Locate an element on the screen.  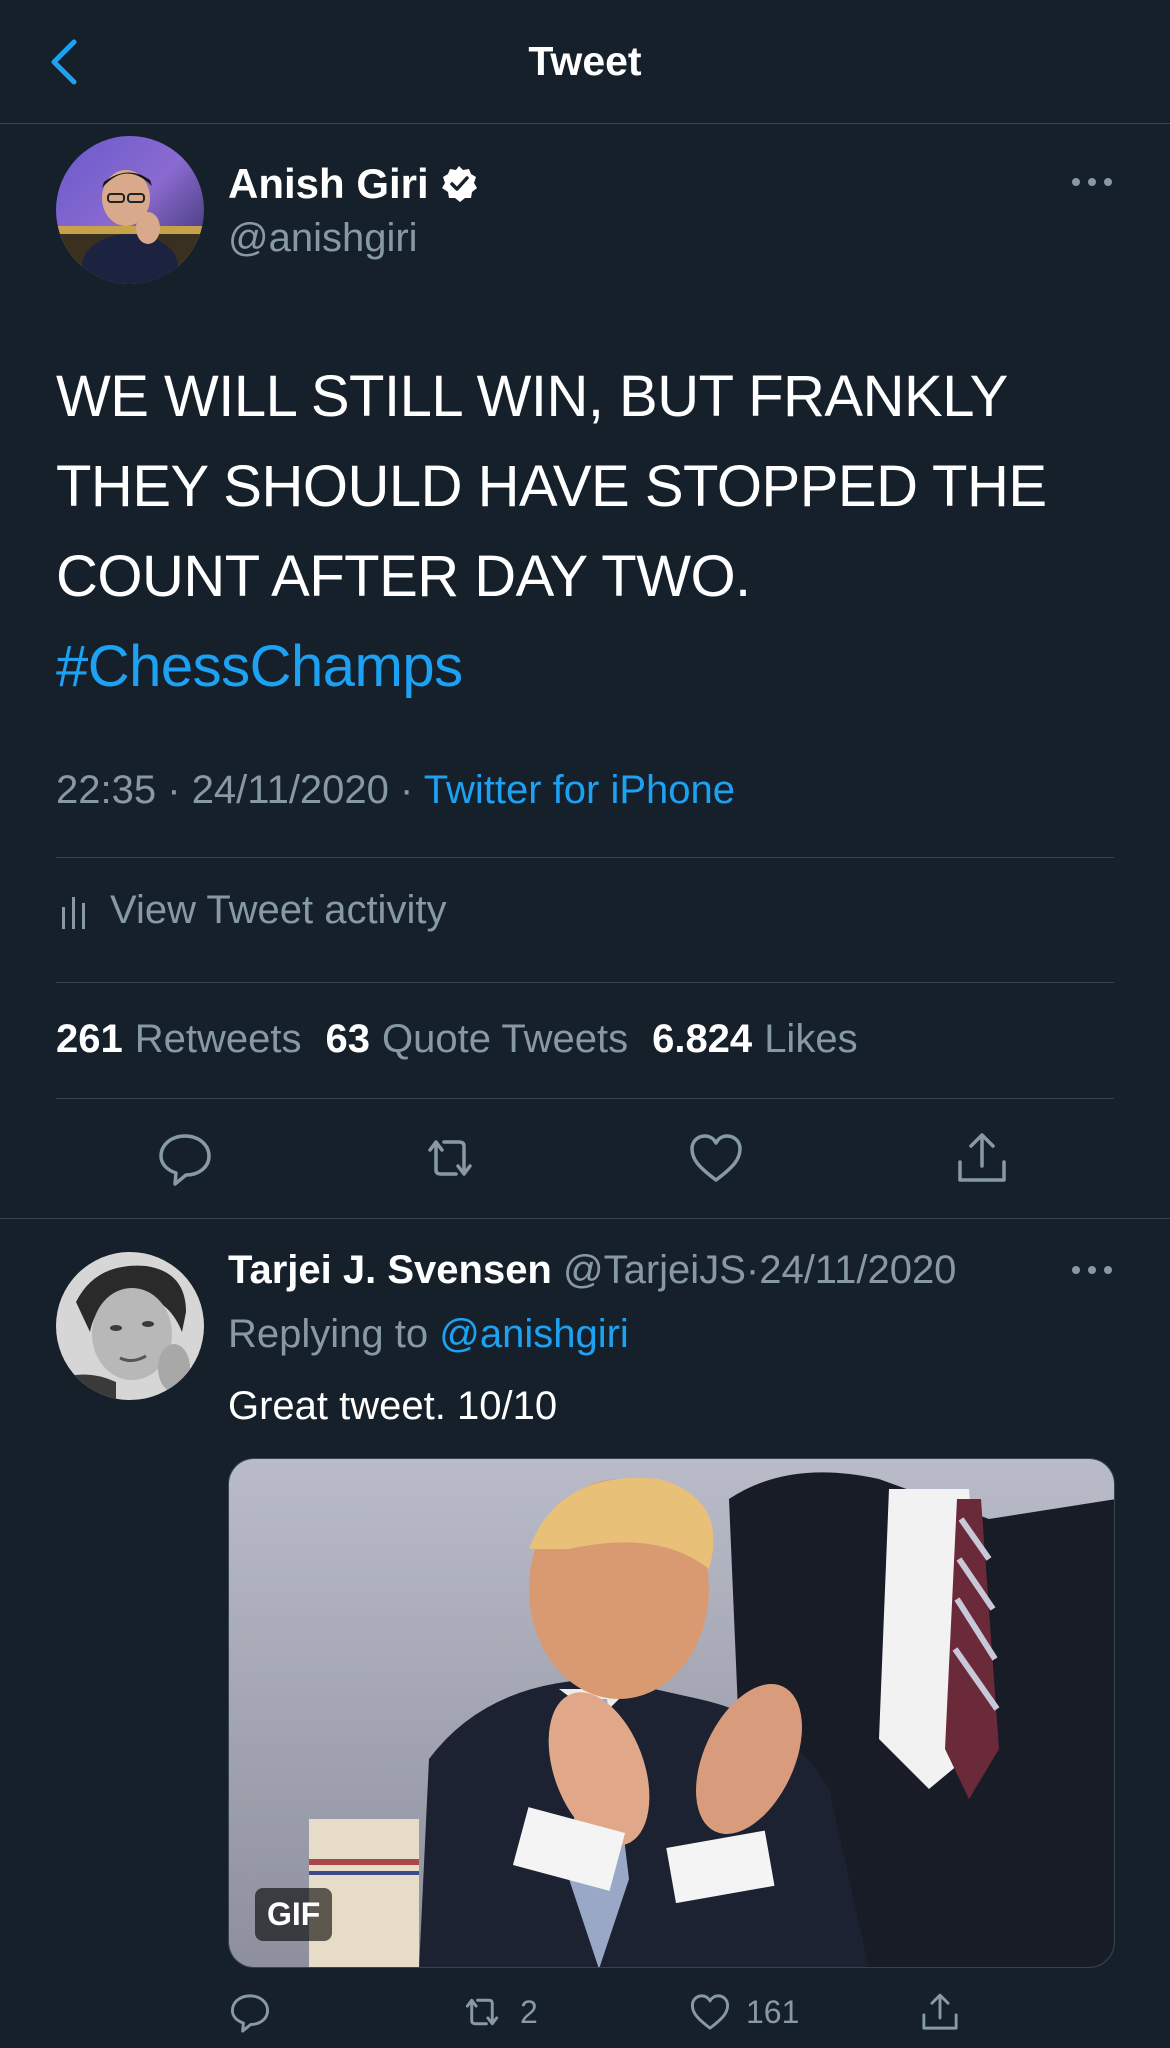
reply-like-button: 161 is located at coordinates (743, 2012).